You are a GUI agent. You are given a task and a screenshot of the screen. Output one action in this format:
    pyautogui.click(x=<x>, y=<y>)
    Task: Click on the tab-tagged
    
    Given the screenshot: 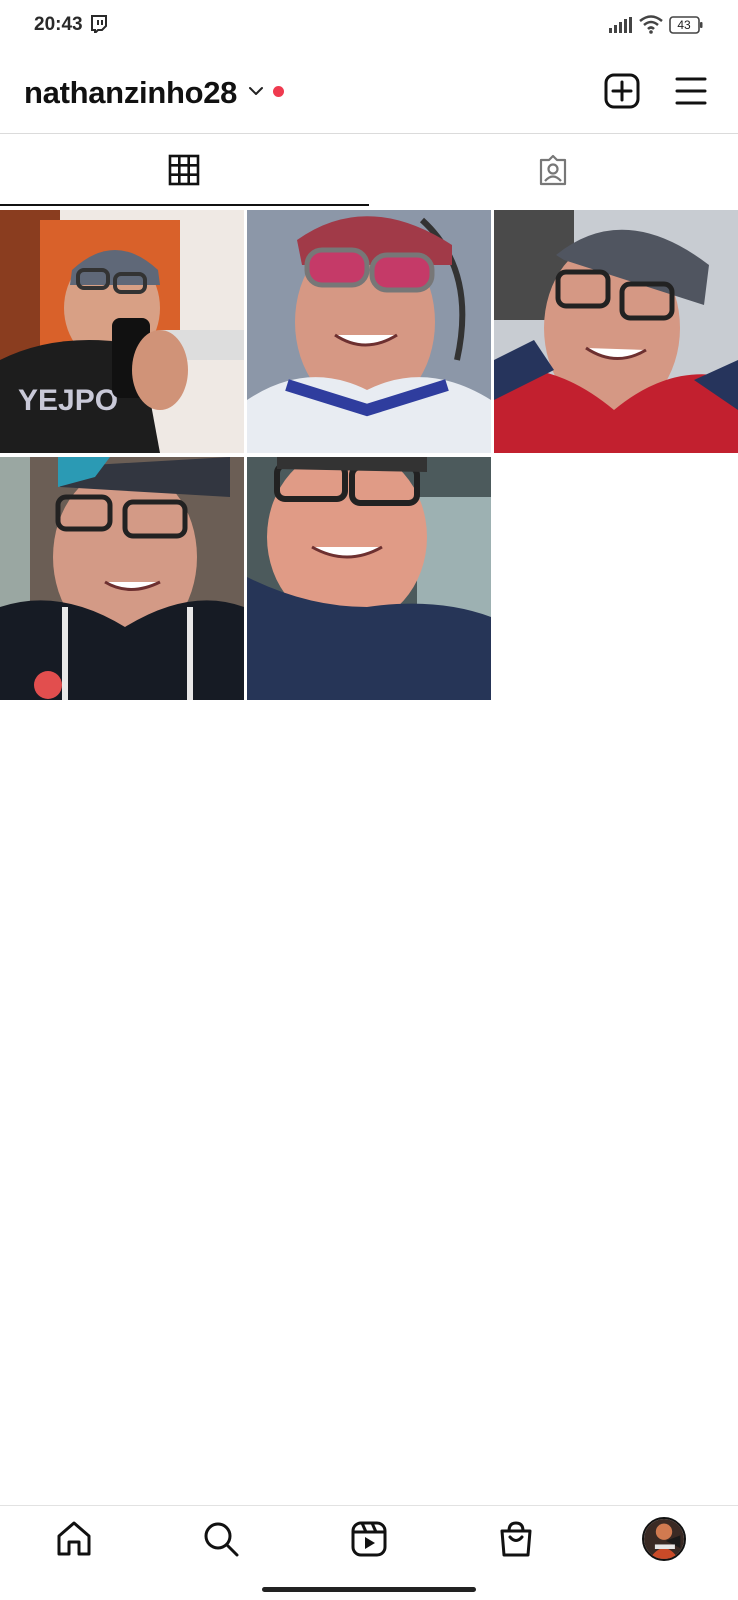 What is the action you would take?
    pyautogui.click(x=553, y=170)
    